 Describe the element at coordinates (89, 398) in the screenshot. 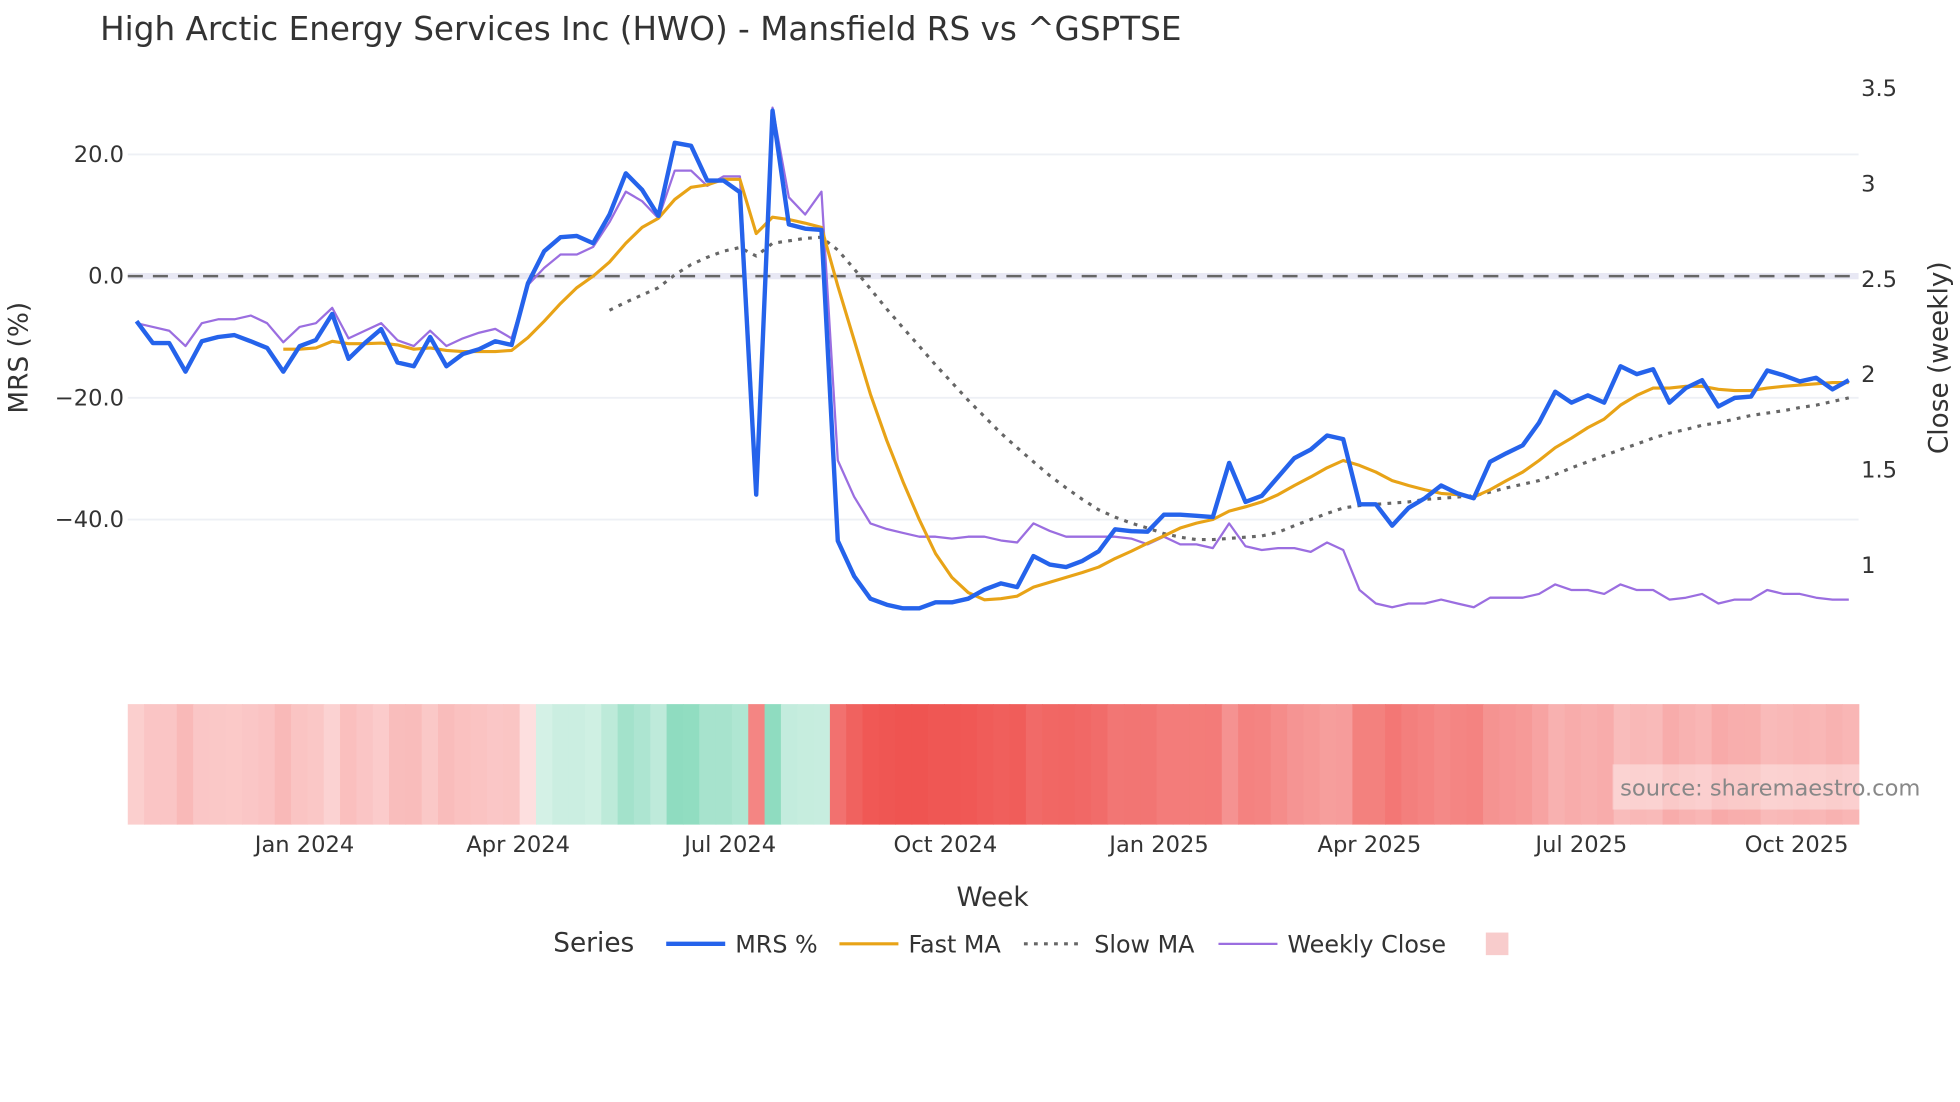

I see `y-tick-label: −20.0` at that location.